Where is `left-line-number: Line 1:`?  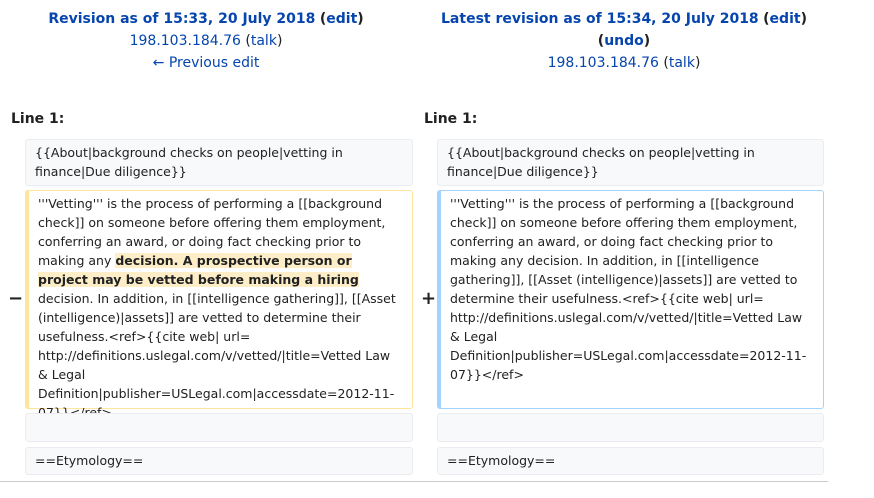 left-line-number: Line 1: is located at coordinates (38, 119).